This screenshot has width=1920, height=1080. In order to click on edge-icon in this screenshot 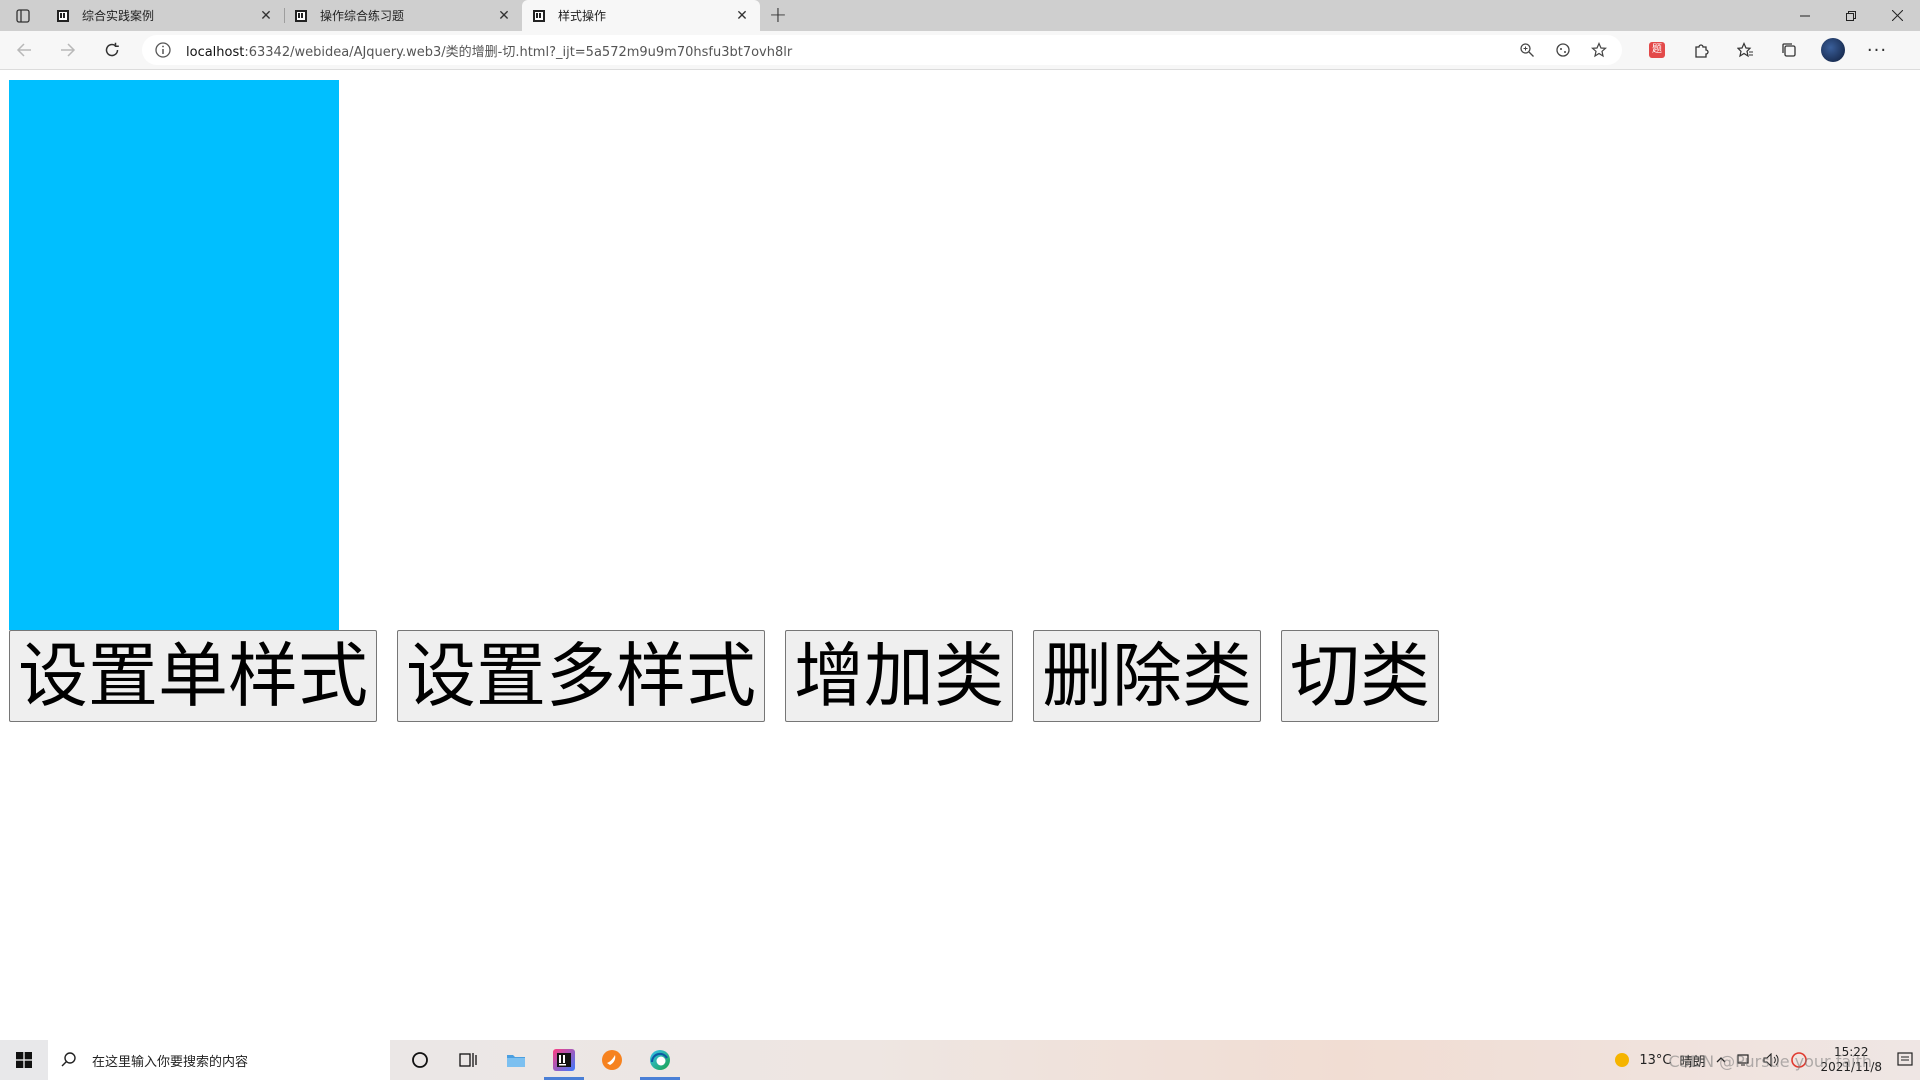, I will do `click(660, 1060)`.